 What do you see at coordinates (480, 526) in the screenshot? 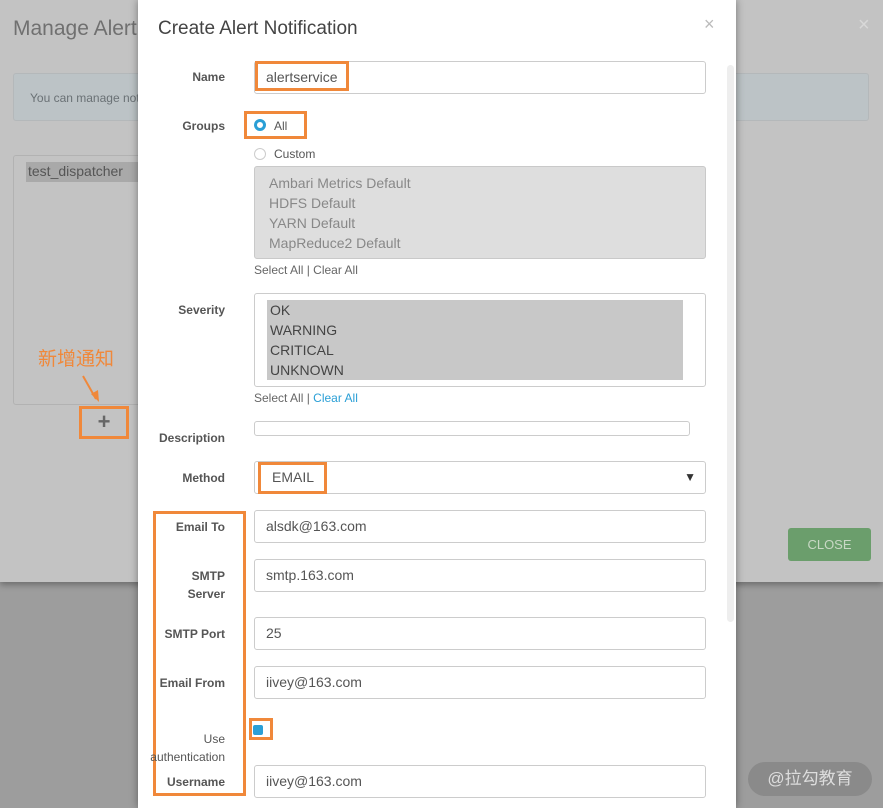
I see `email-to-input: alsdk@163.com` at bounding box center [480, 526].